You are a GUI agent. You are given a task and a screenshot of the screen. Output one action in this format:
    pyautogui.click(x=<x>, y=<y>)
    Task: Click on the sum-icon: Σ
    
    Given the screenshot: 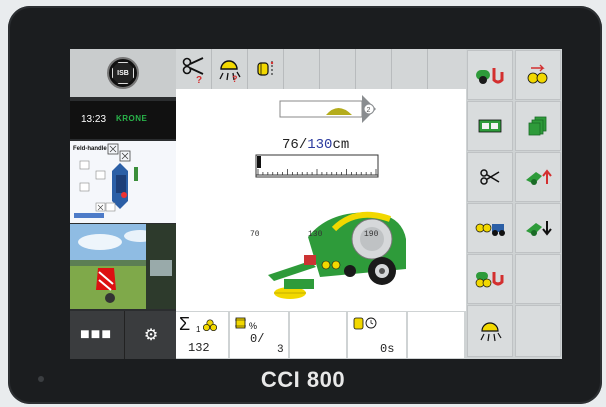 What is the action you would take?
    pyautogui.click(x=185, y=324)
    